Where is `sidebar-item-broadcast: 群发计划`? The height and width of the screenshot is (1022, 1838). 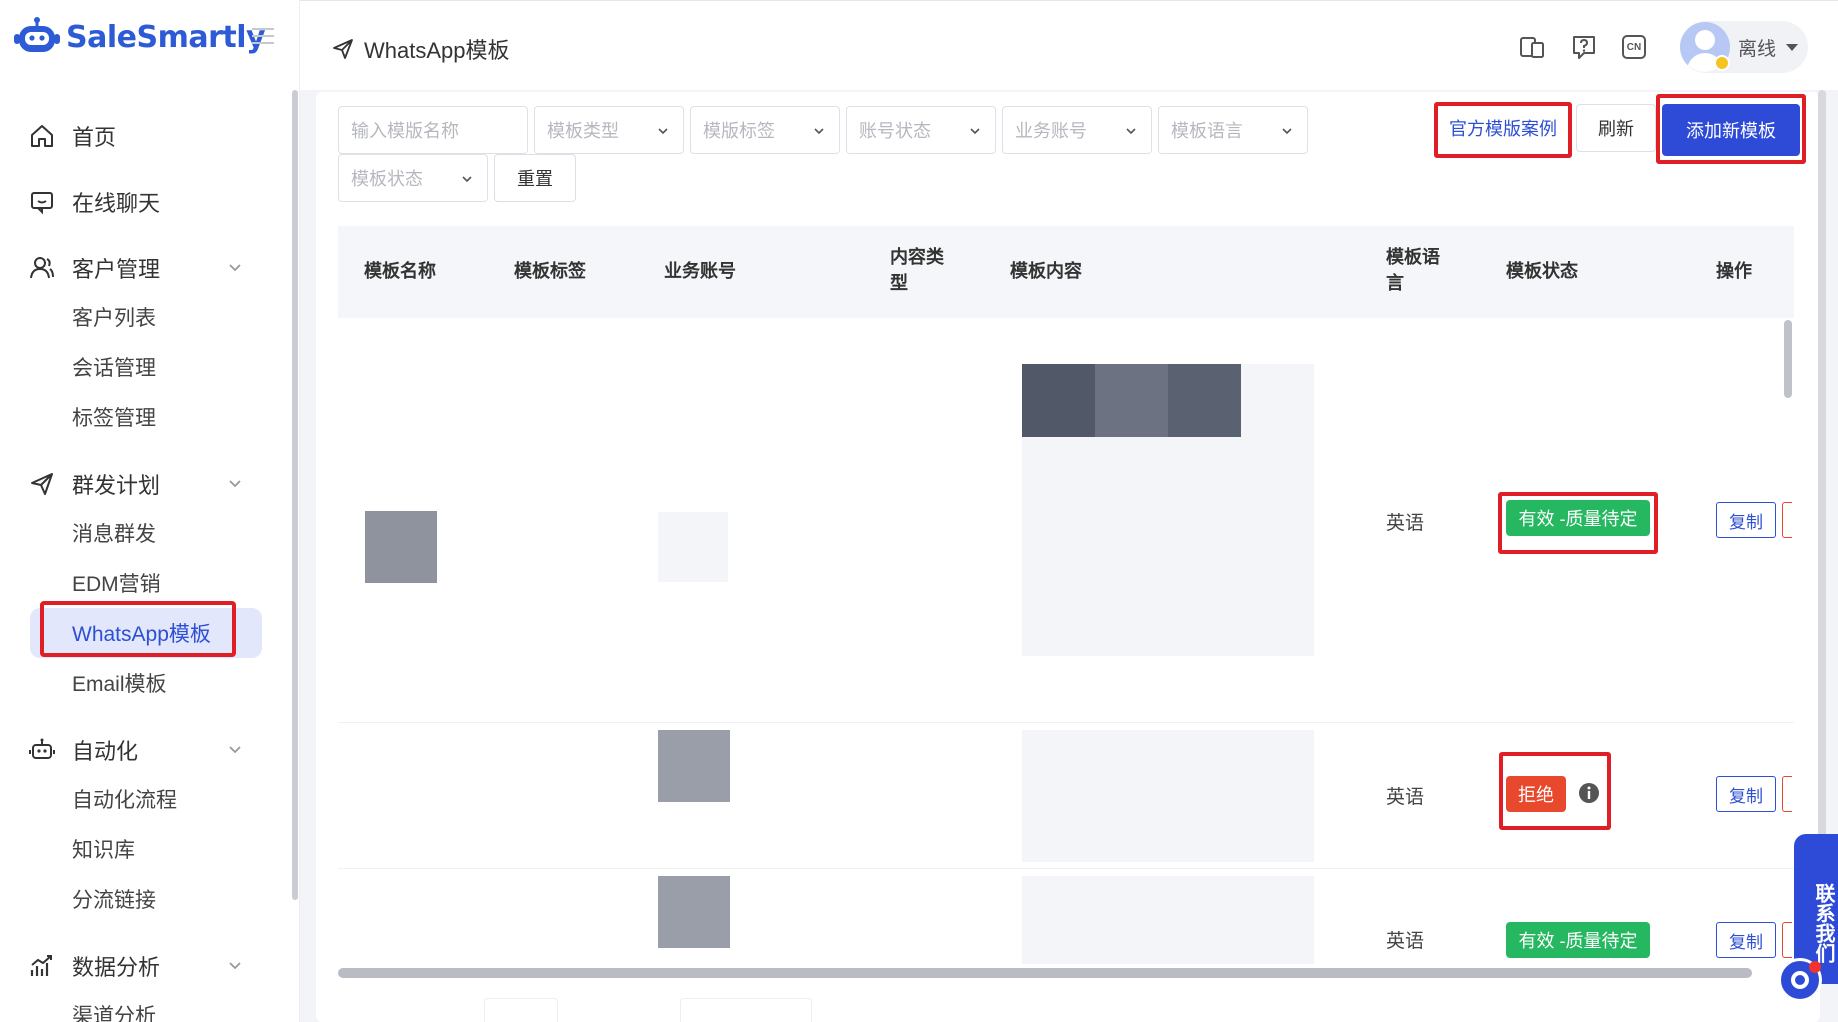
sidebar-item-broadcast: 群发计划 is located at coordinates (145, 484).